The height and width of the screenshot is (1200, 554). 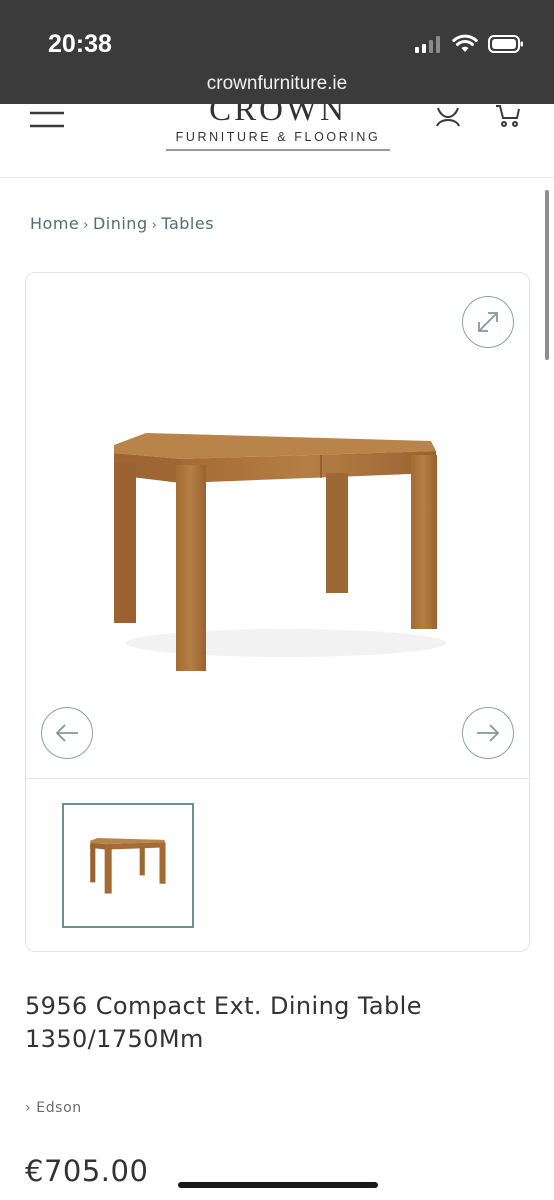 What do you see at coordinates (547, 275) in the screenshot?
I see `scrollbar` at bounding box center [547, 275].